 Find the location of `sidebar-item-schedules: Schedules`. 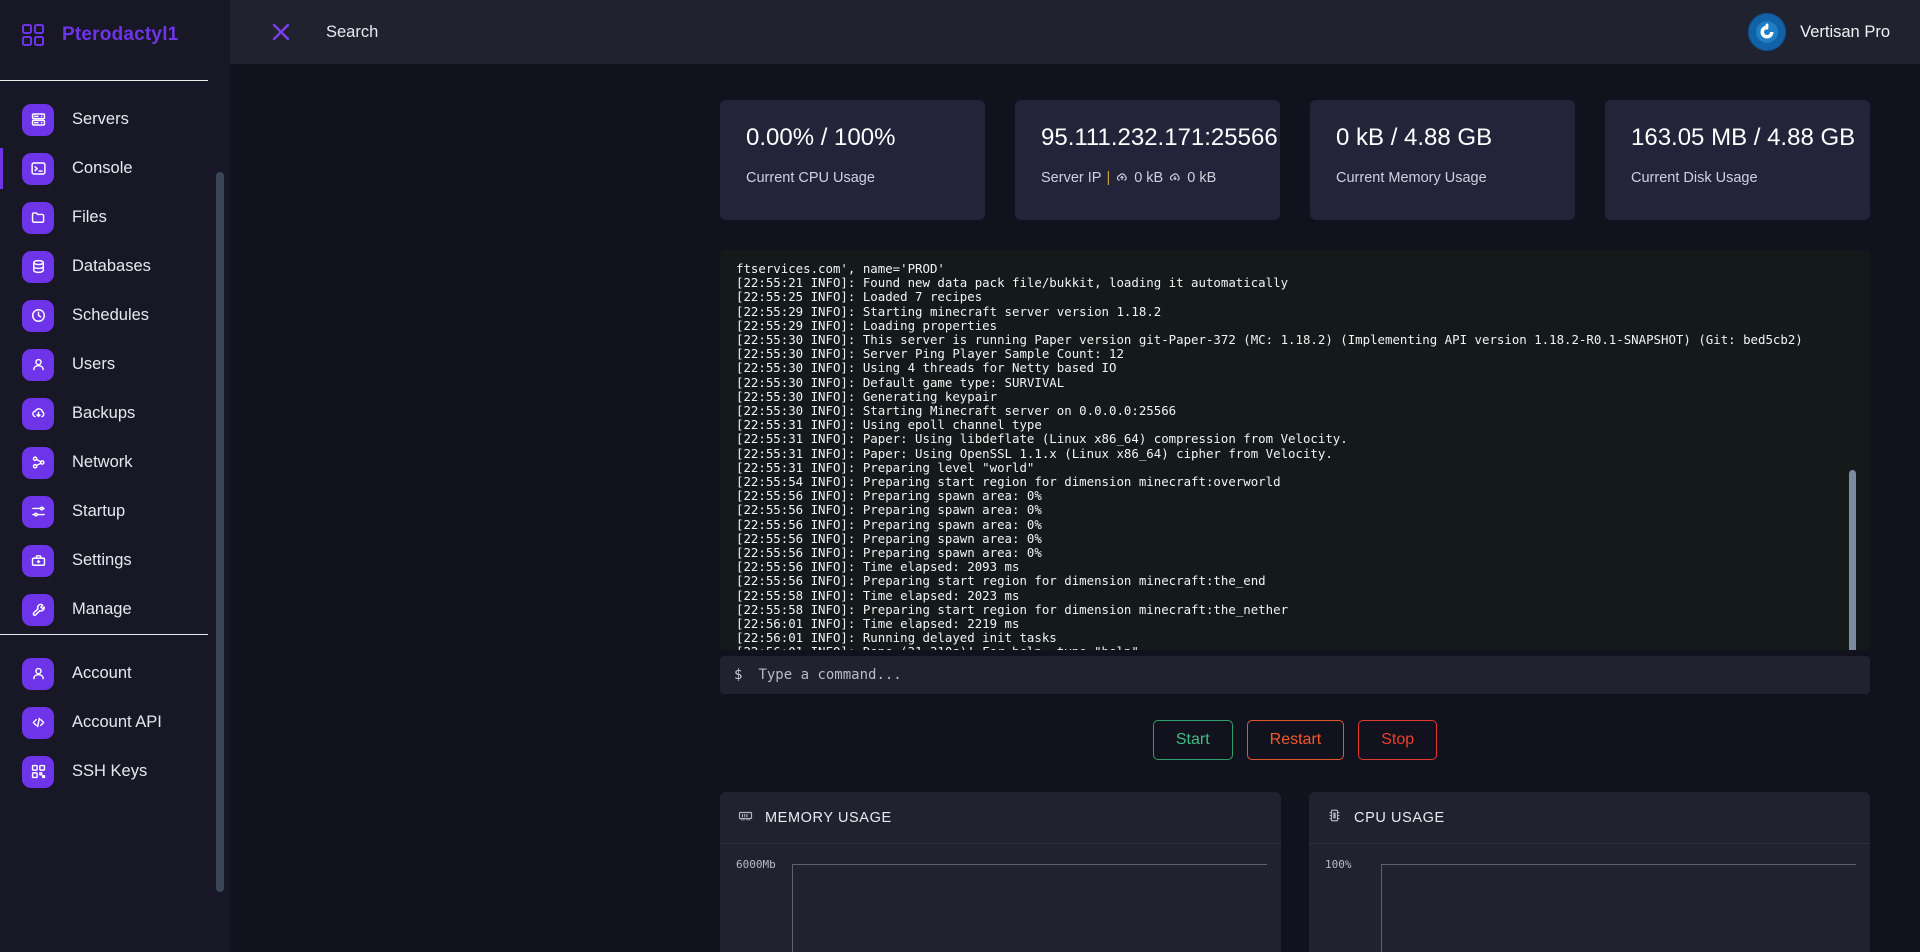

sidebar-item-schedules: Schedules is located at coordinates (115, 315).